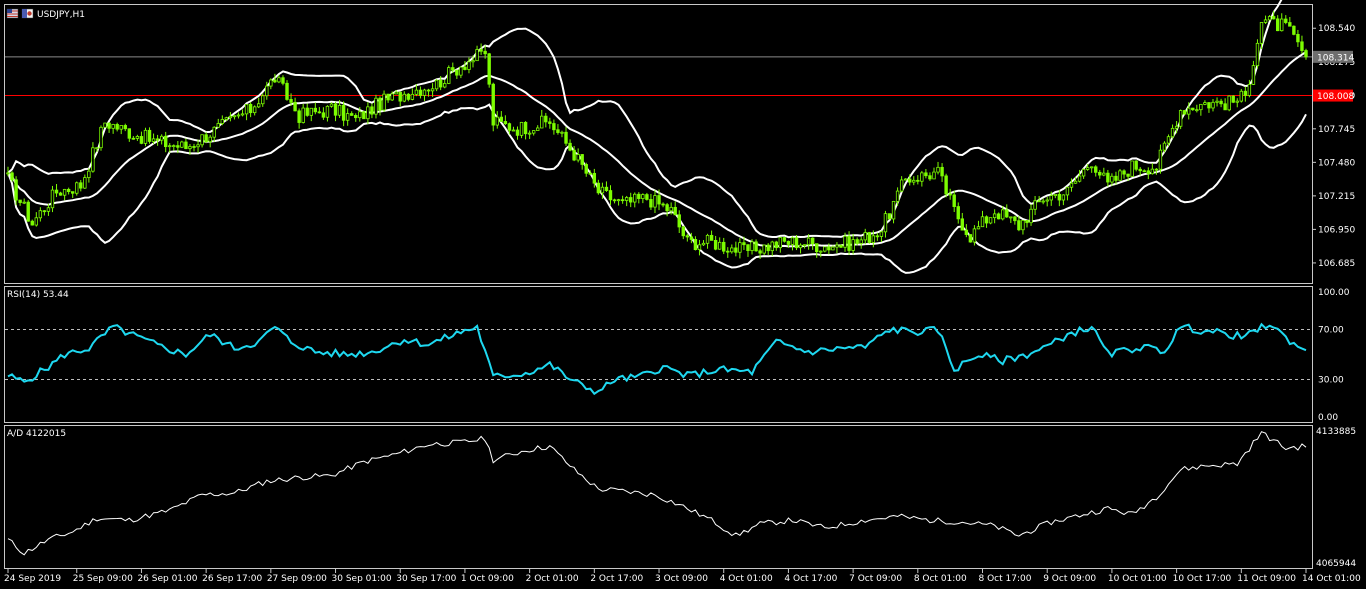 The width and height of the screenshot is (1366, 589). I want to click on time-tick-label: 25 Sep 09:00, so click(103, 579).